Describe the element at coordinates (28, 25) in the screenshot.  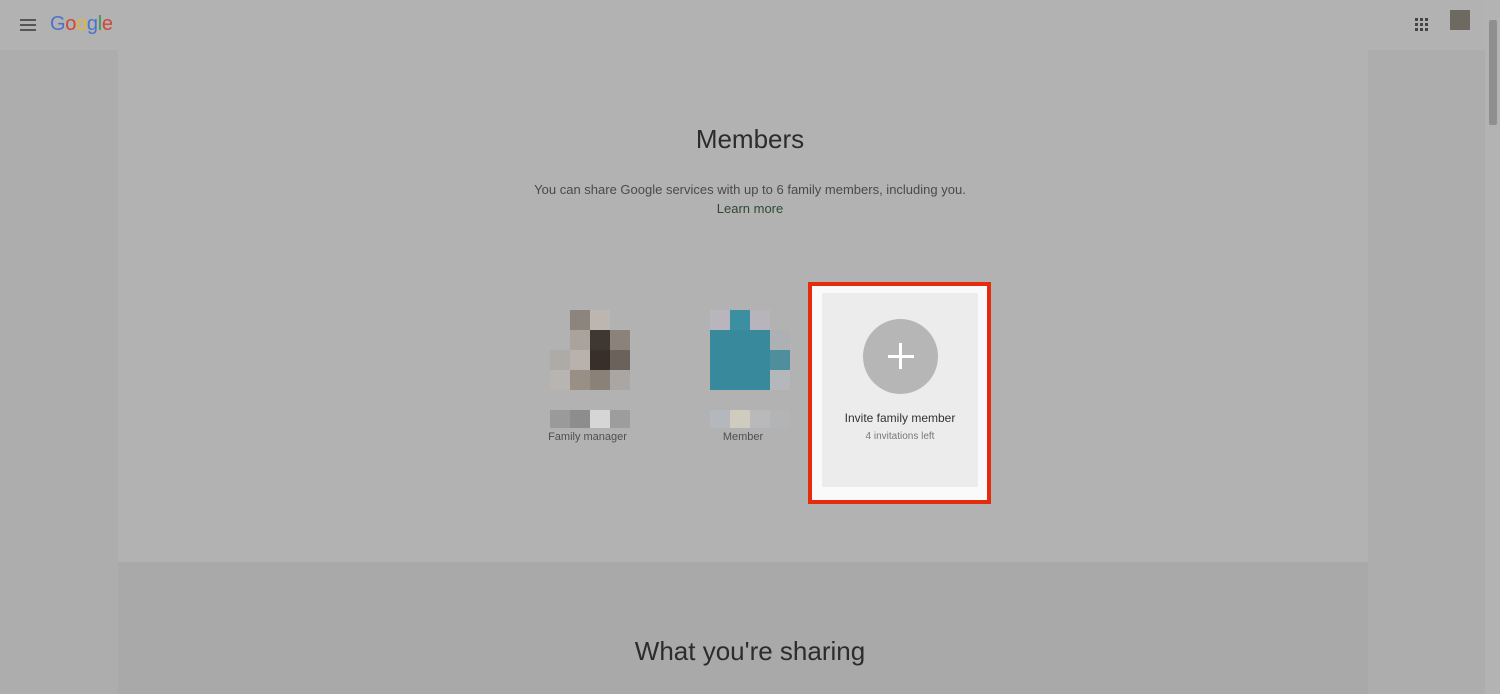
I see `hamburger-menu-icon` at that location.